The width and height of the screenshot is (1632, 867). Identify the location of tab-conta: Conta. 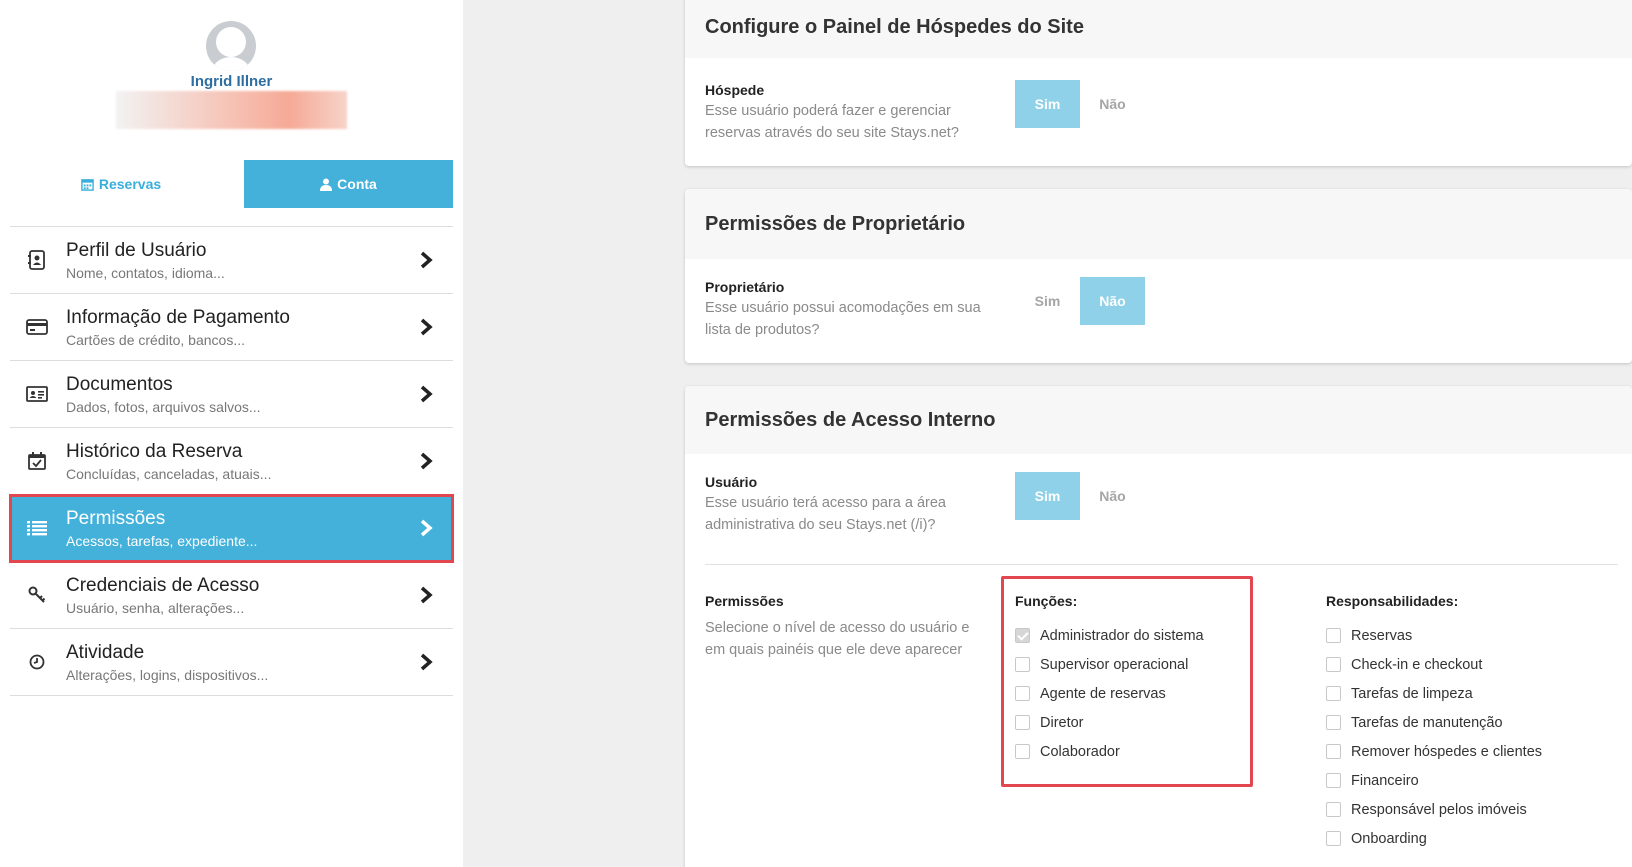
(348, 184).